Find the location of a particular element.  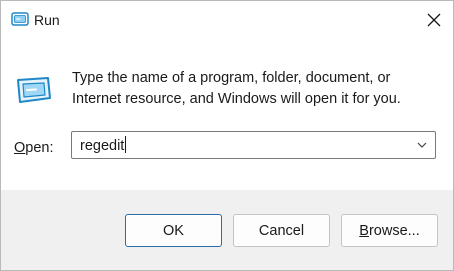

open-input-value: regedit is located at coordinates (102, 146).